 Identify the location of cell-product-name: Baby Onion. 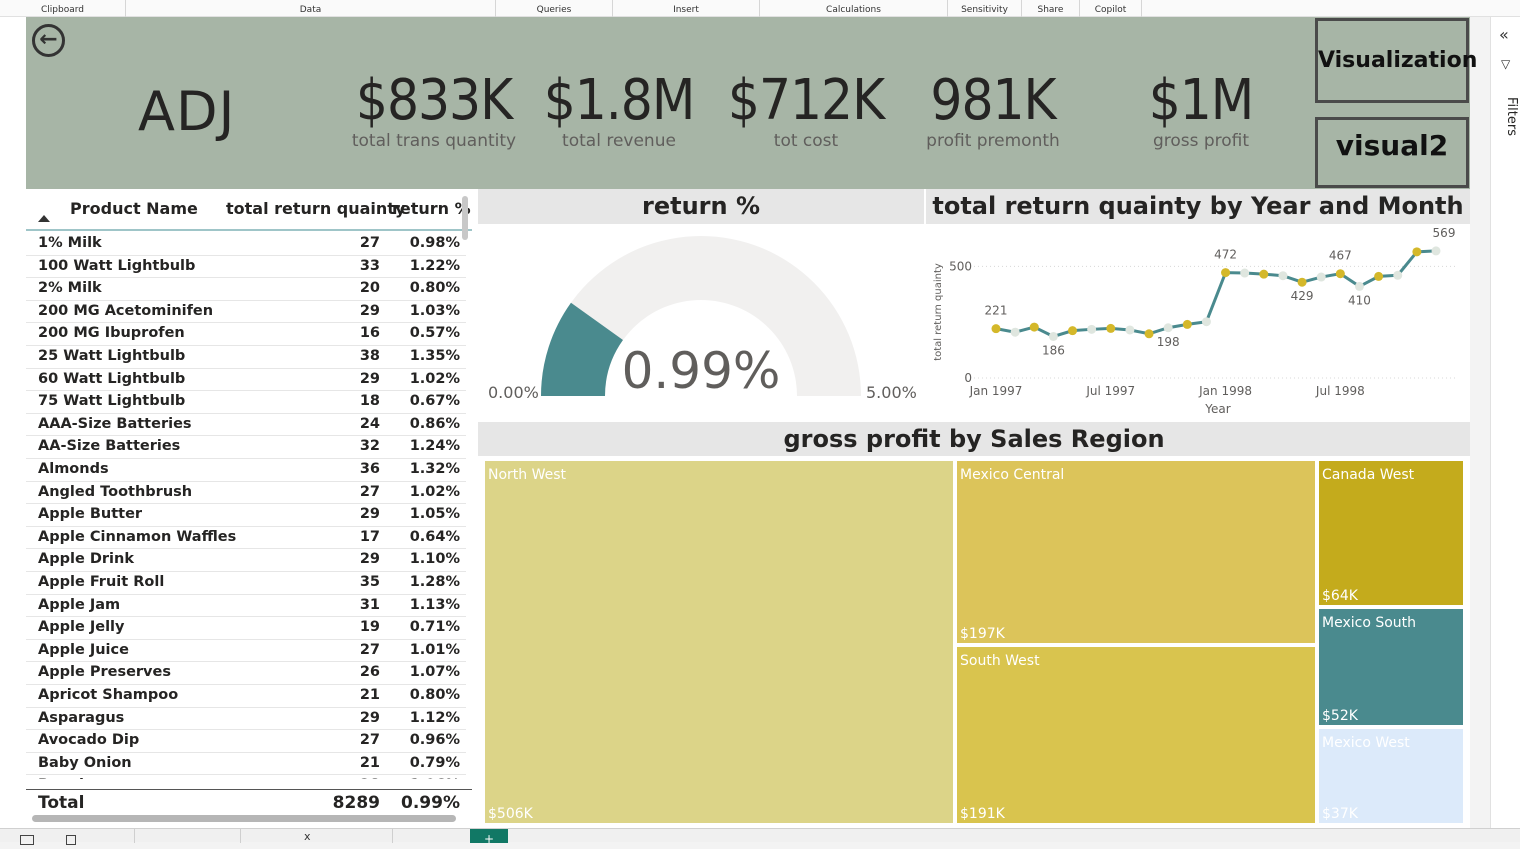
(85, 762).